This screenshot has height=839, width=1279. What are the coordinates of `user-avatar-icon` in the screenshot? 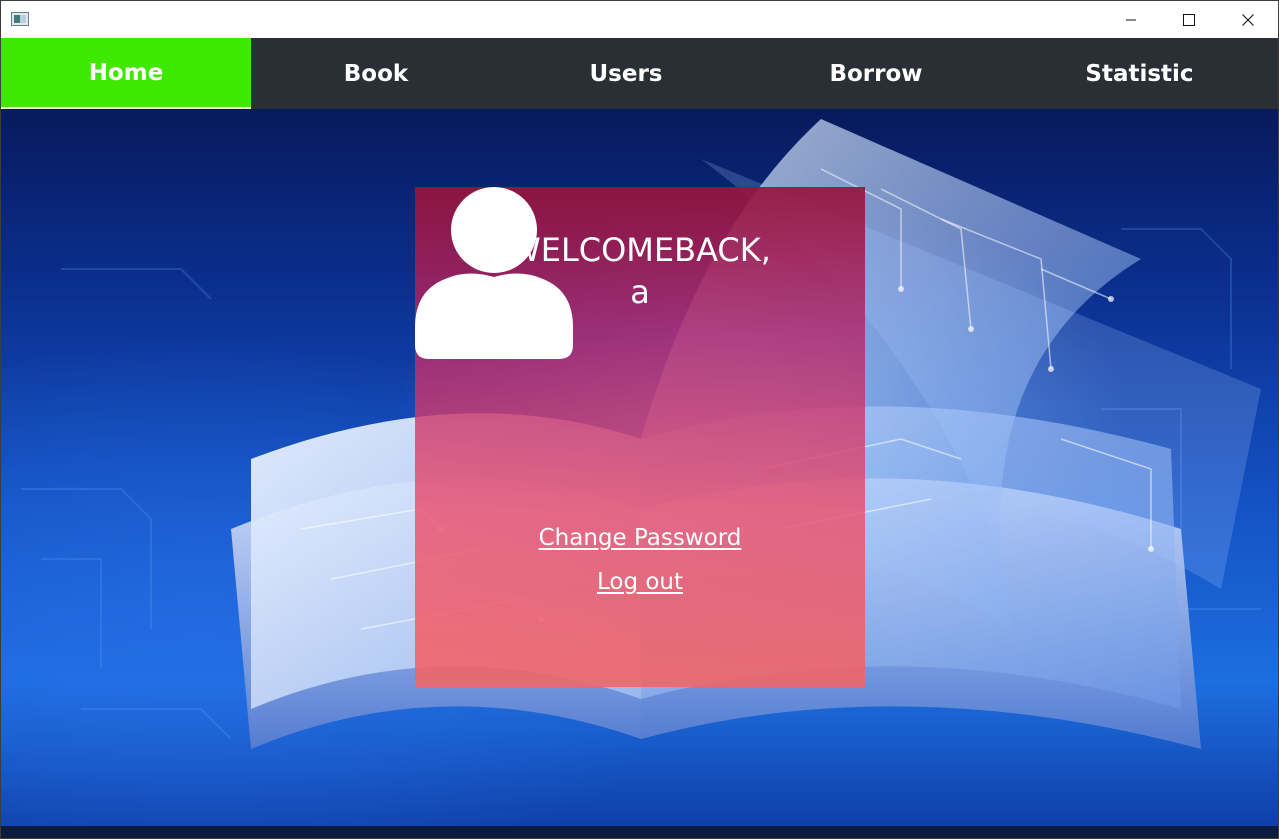 It's located at (494, 273).